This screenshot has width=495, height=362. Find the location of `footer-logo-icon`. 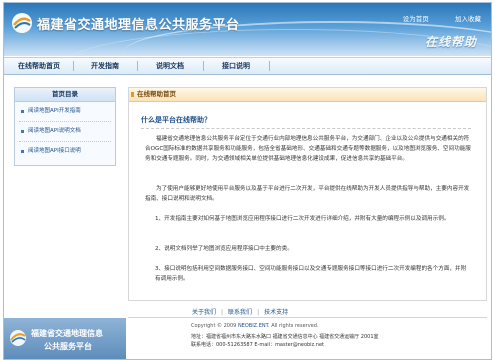

footer-logo-icon is located at coordinates (18, 338).